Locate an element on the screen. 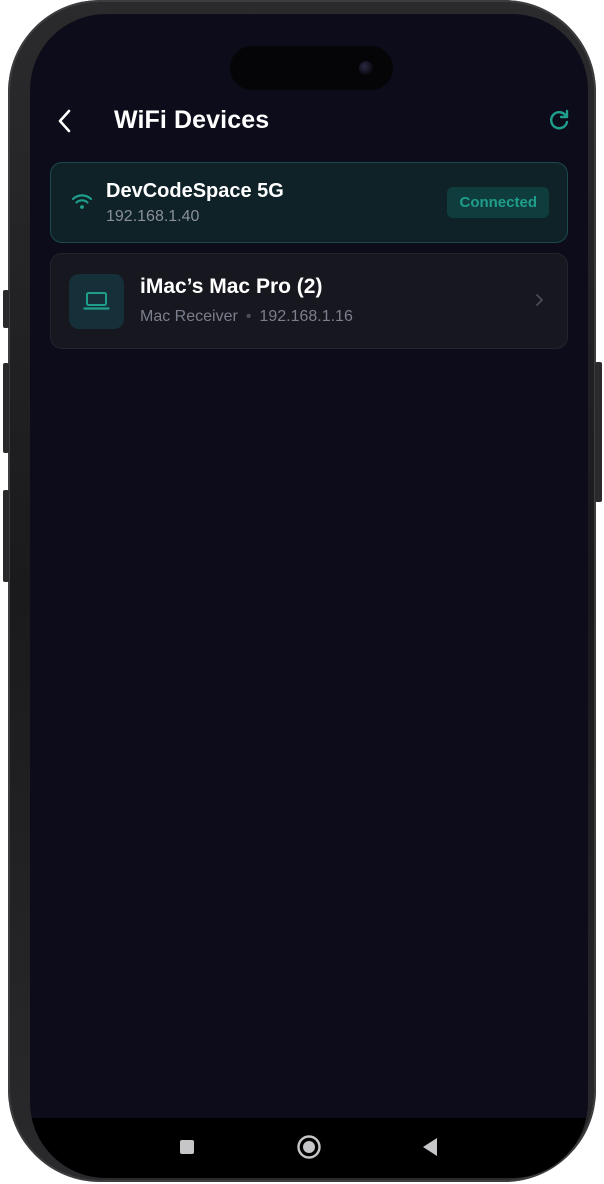 The image size is (604, 1184). front-camera is located at coordinates (366, 68).